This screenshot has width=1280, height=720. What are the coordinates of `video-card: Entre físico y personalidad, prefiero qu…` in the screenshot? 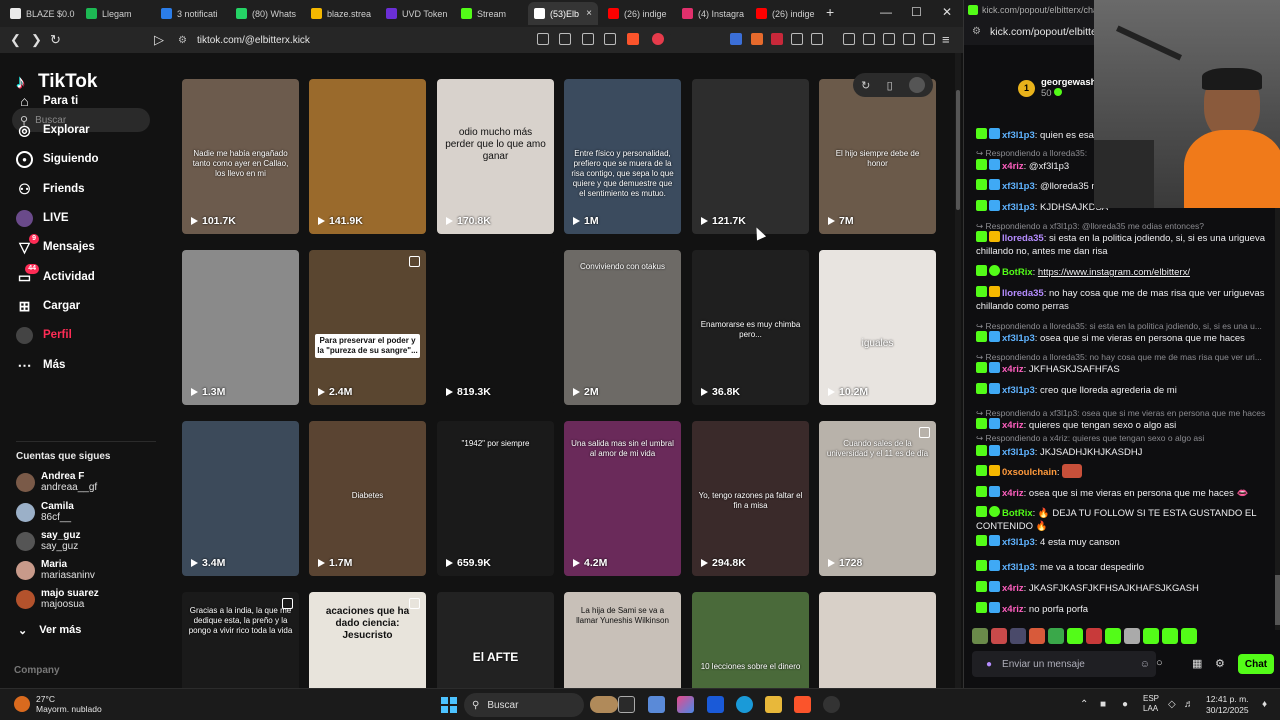 It's located at (622, 156).